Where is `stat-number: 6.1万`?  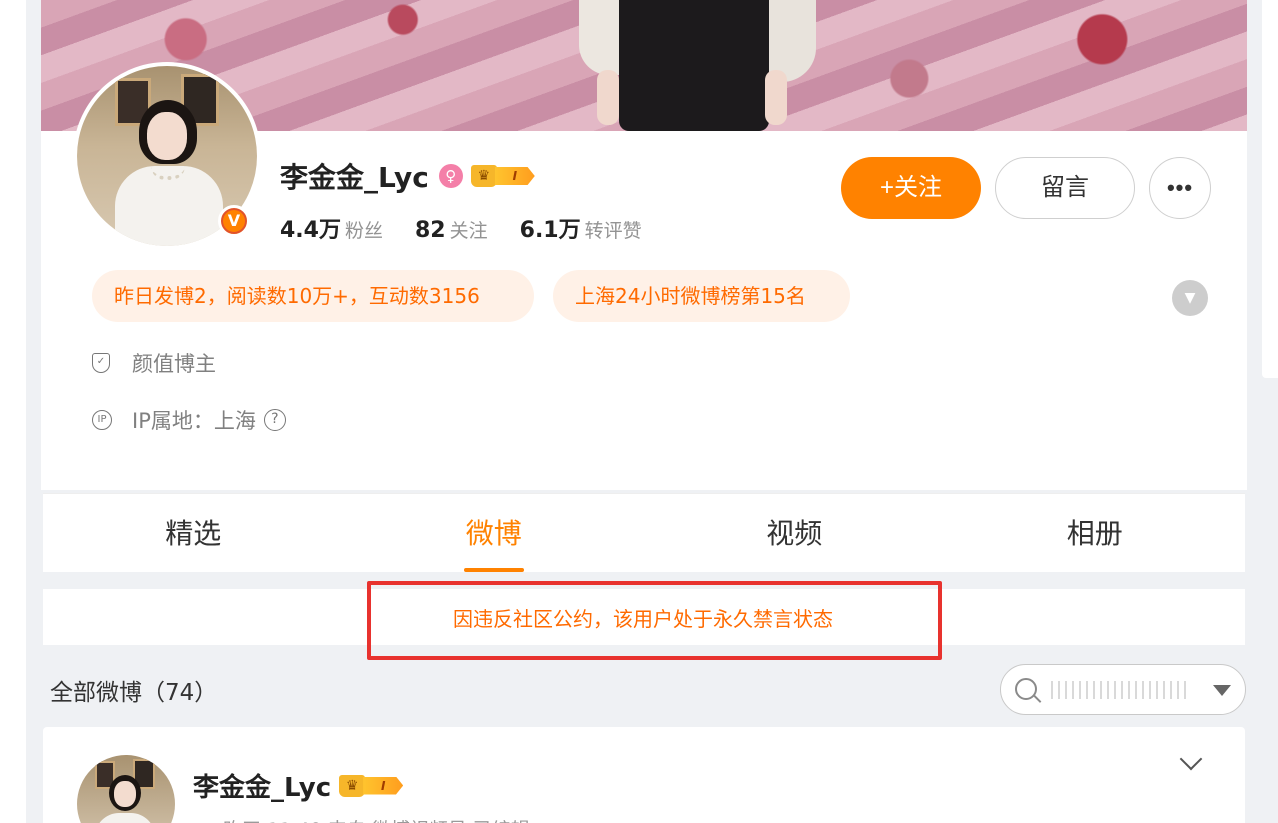
stat-number: 6.1万 is located at coordinates (550, 230).